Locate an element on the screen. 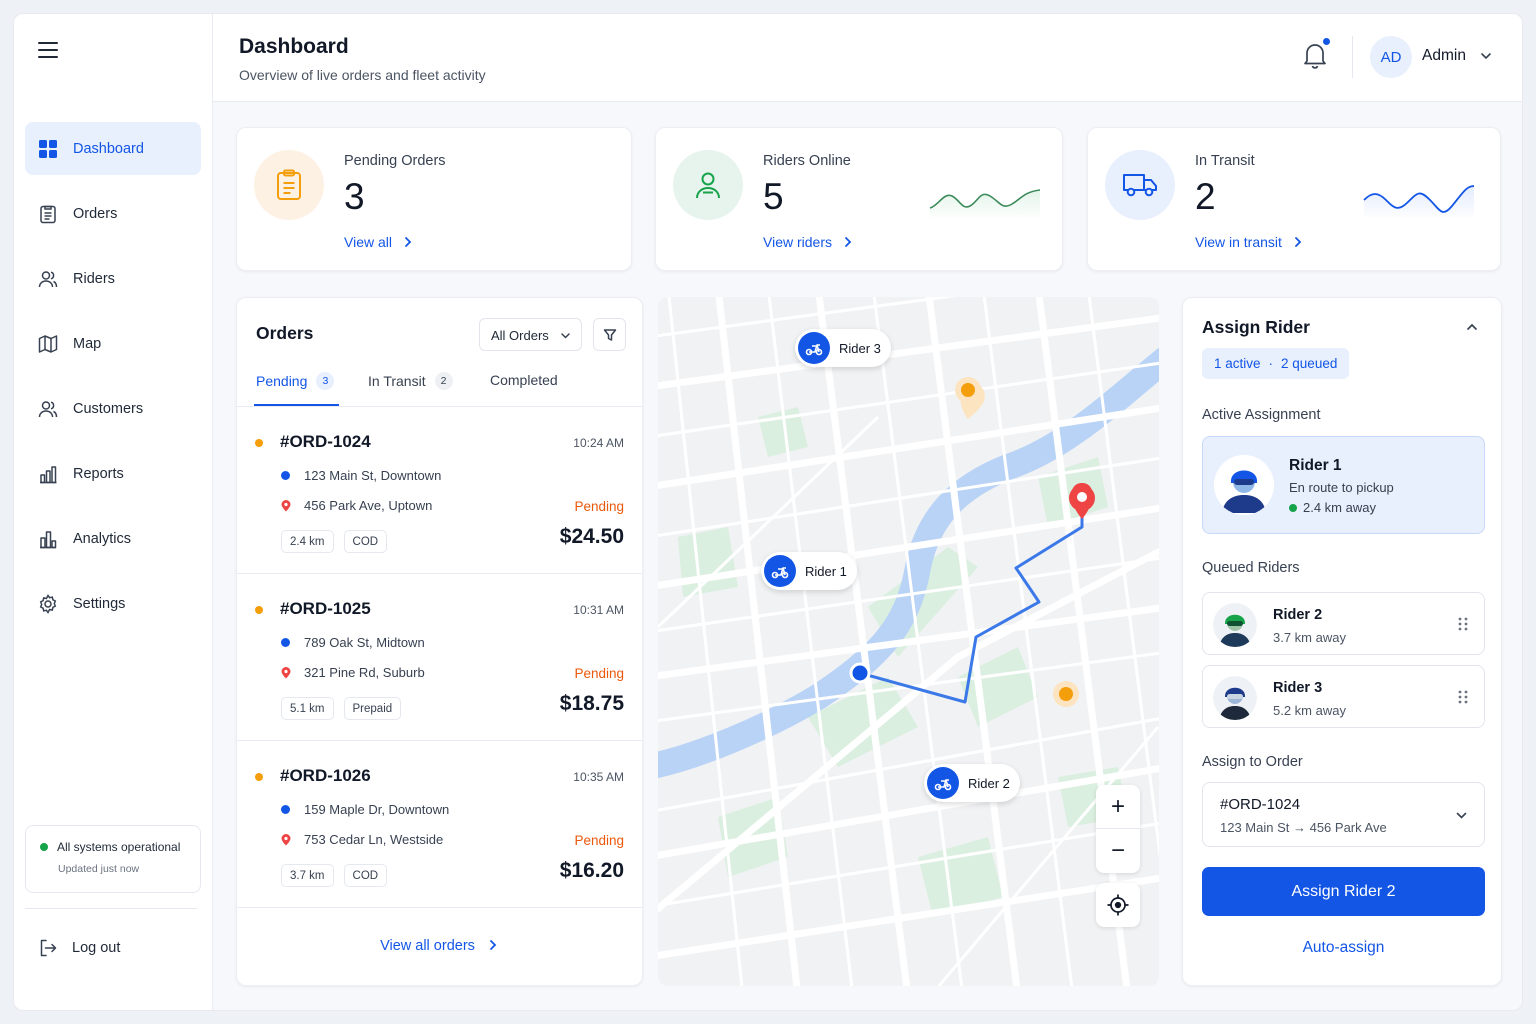 The width and height of the screenshot is (1536, 1024). riders-sparkline is located at coordinates (985, 204).